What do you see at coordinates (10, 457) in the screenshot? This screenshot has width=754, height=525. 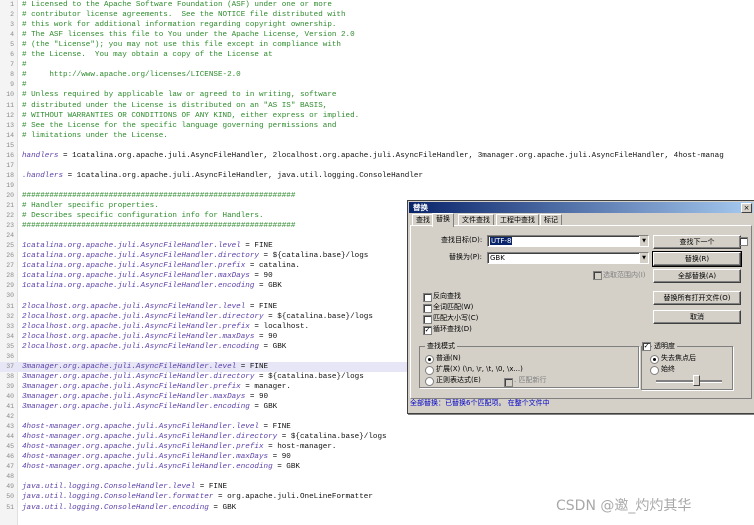 I see `line-number: 46` at bounding box center [10, 457].